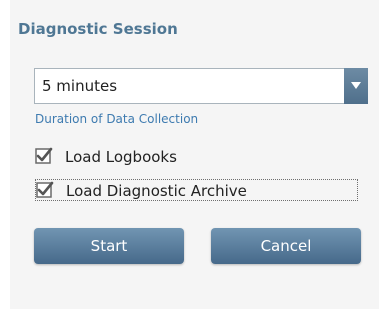  What do you see at coordinates (201, 86) in the screenshot?
I see `duration-select: 5 minutes` at bounding box center [201, 86].